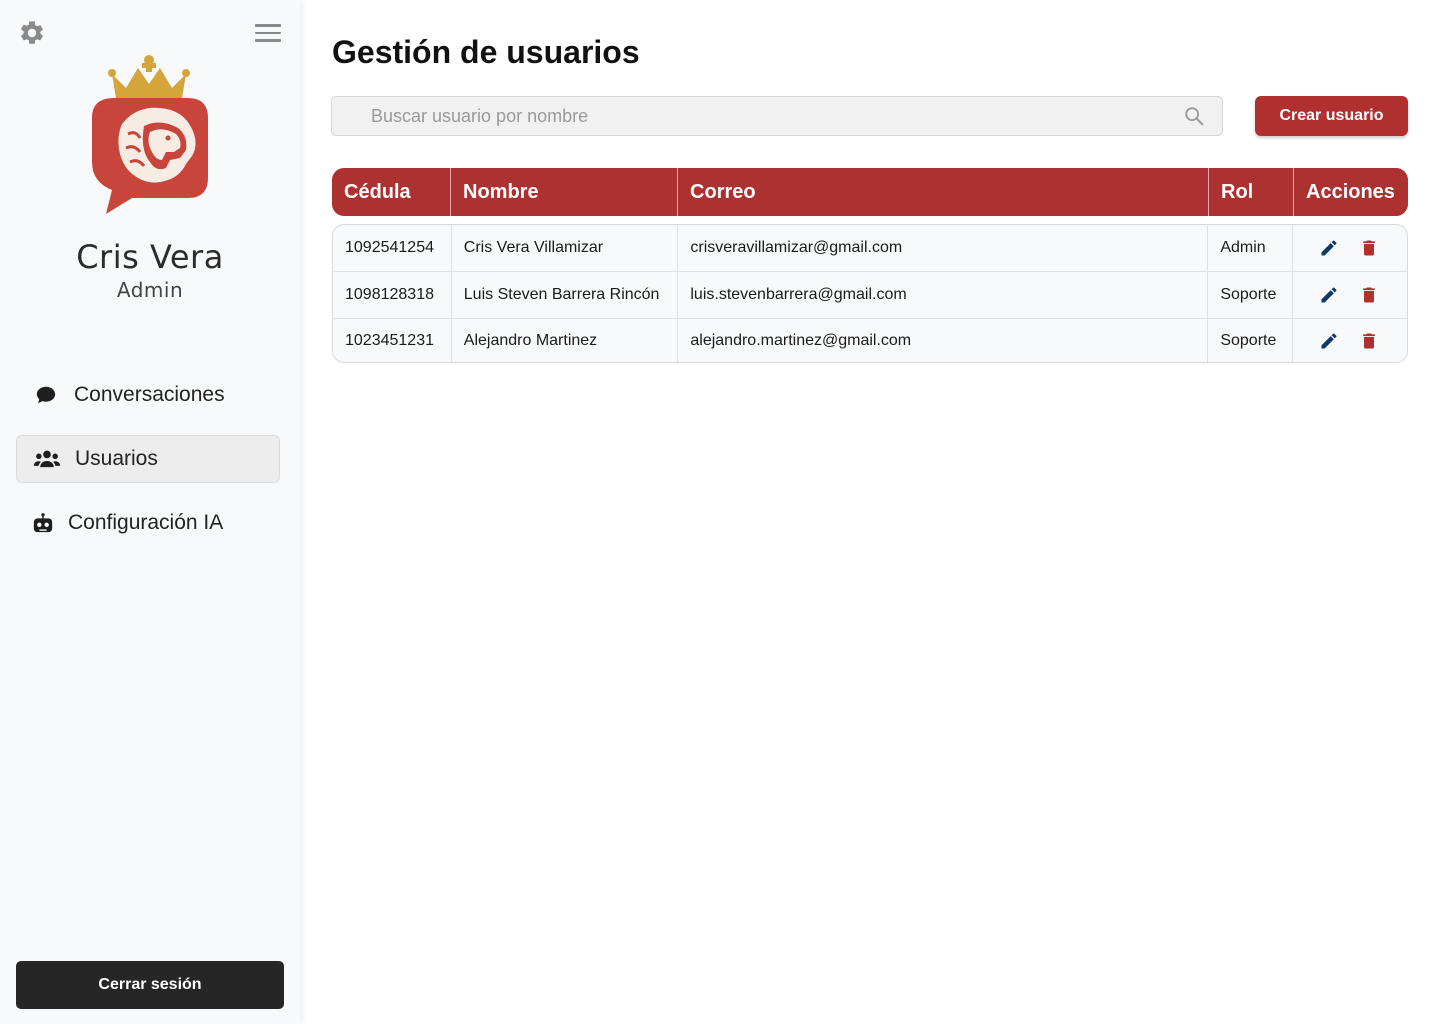  I want to click on search-bar, so click(777, 116).